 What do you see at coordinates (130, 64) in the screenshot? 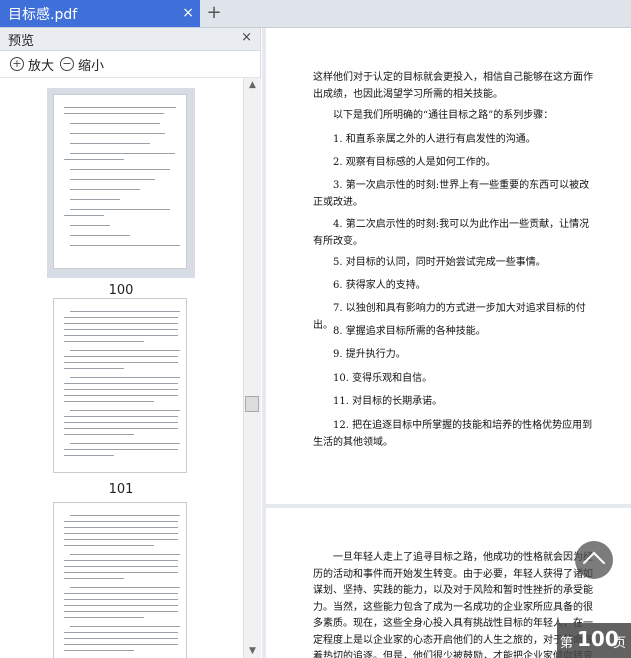
I see `zoom-toolbar: + 放大 − 缩小` at bounding box center [130, 64].